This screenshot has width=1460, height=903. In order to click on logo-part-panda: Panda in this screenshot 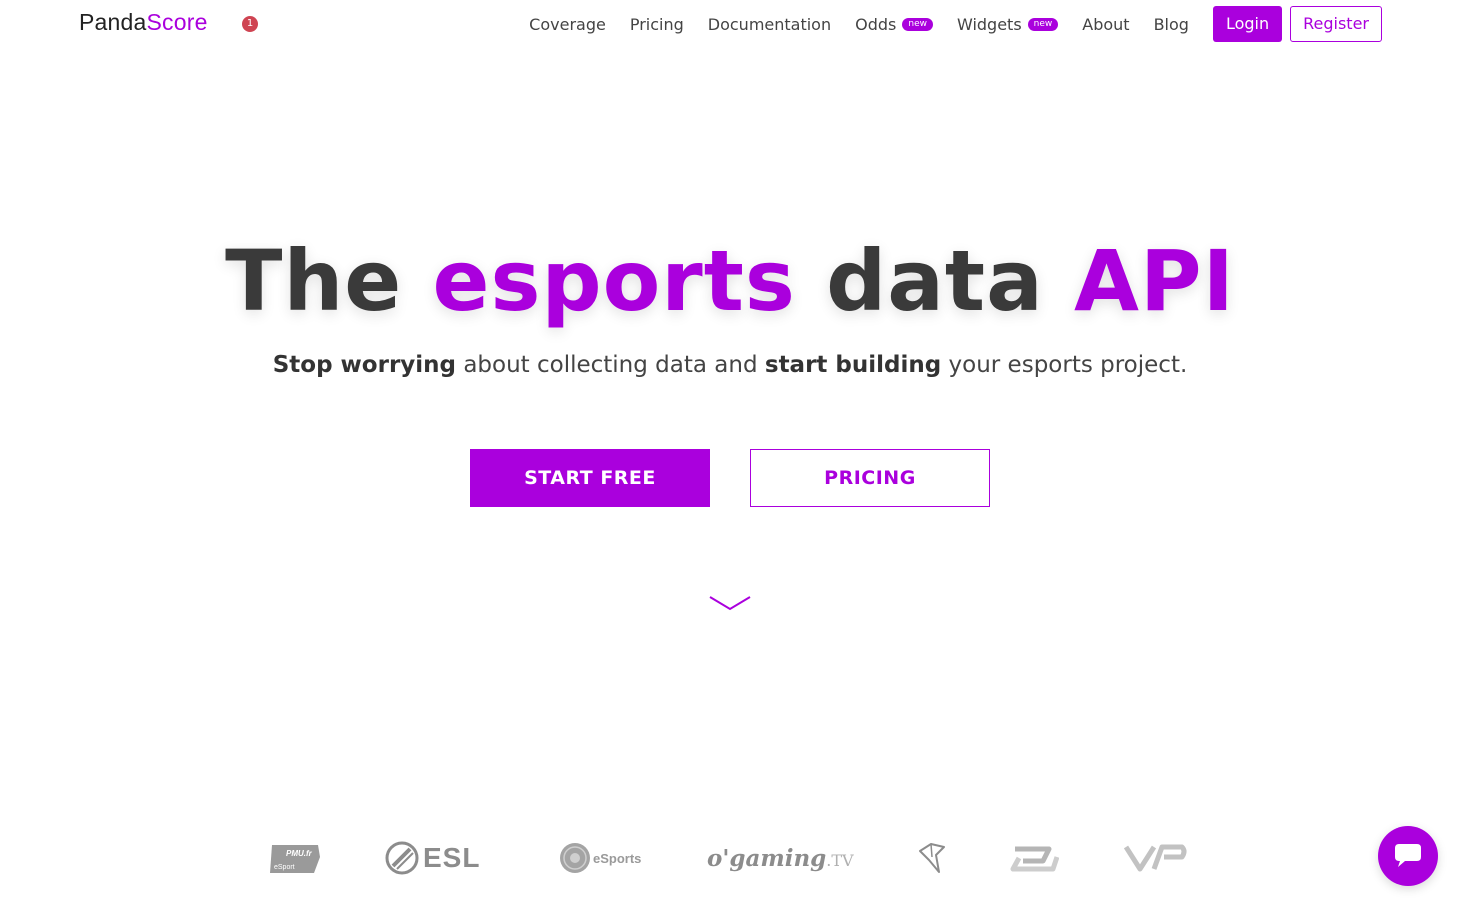, I will do `click(113, 22)`.